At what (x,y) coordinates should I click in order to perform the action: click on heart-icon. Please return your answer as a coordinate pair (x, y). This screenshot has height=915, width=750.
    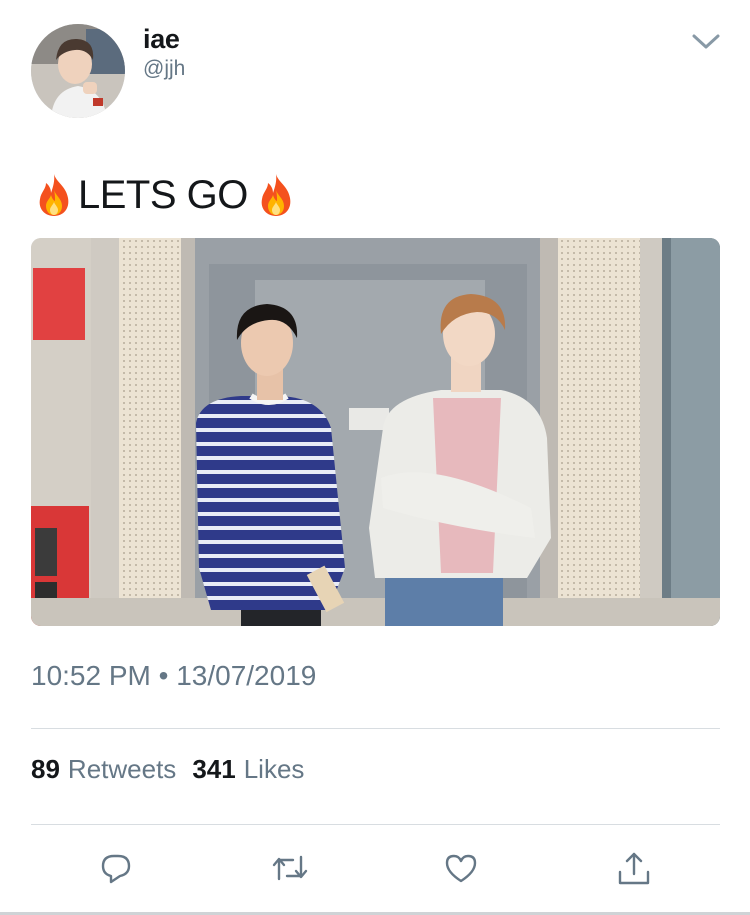
    Looking at the image, I should click on (461, 868).